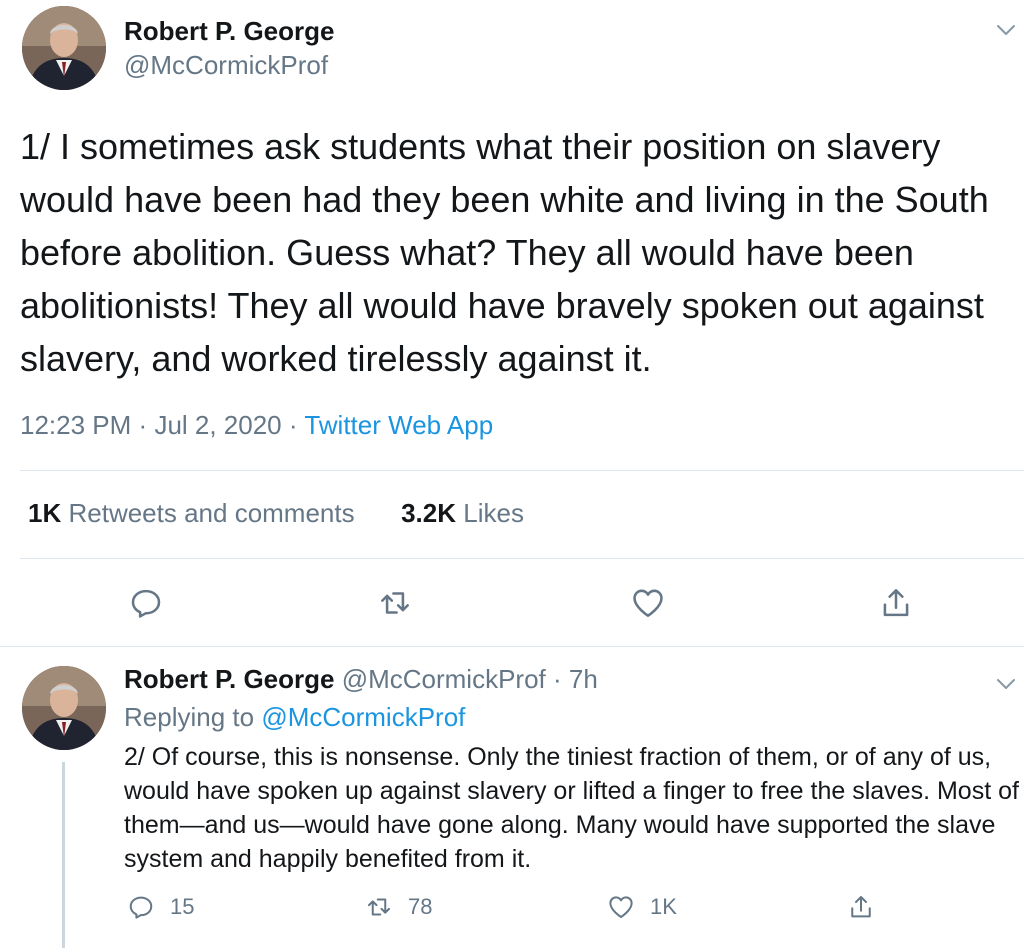 This screenshot has width=1024, height=948. Describe the element at coordinates (229, 679) in the screenshot. I see `reply-author-name: Robert P. George` at that location.